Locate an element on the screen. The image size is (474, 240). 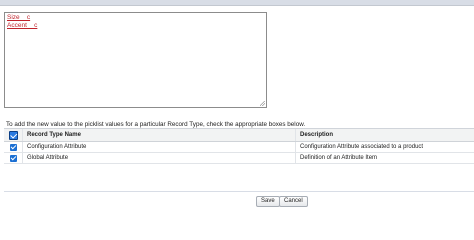
cancel-button: Cancel is located at coordinates (293, 201).